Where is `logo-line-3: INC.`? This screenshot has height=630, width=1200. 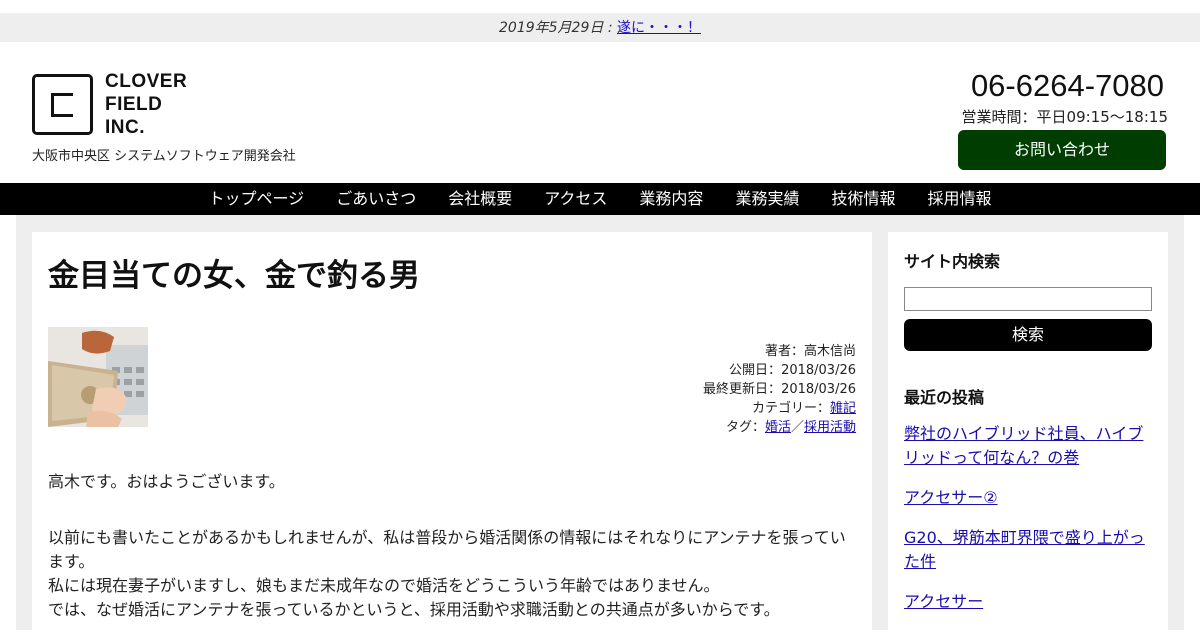 logo-line-3: INC. is located at coordinates (125, 127).